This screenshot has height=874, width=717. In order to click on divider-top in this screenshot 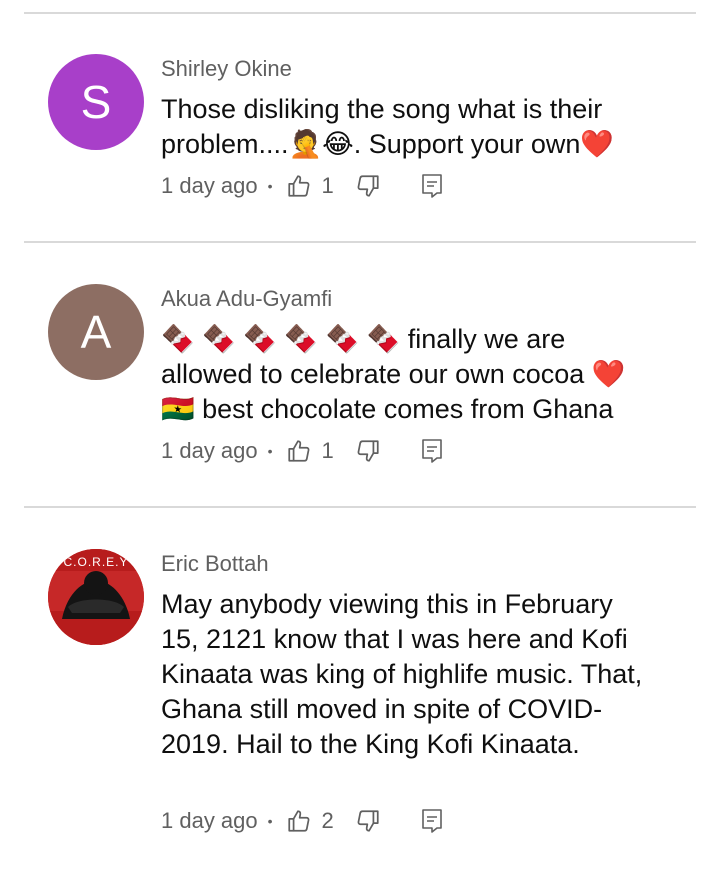, I will do `click(360, 13)`.